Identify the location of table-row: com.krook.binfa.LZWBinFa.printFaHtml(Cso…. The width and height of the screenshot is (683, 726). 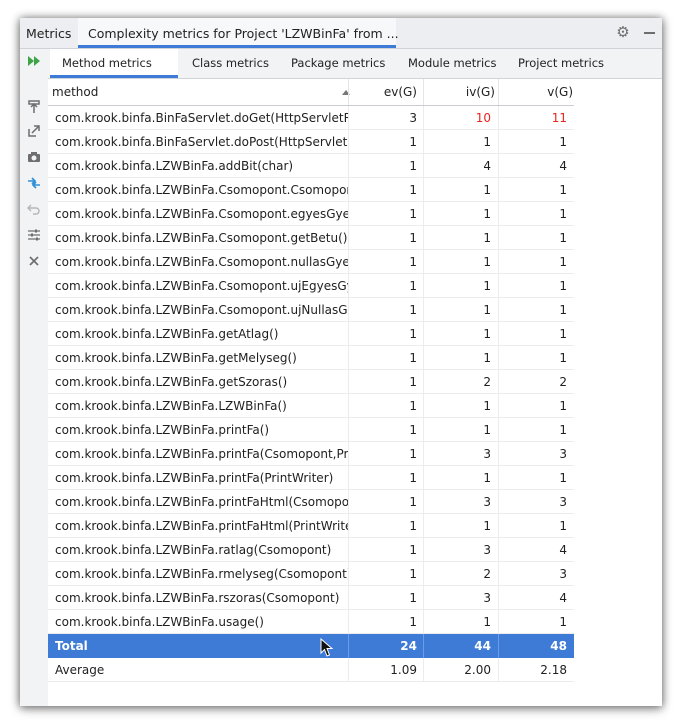
(311, 502).